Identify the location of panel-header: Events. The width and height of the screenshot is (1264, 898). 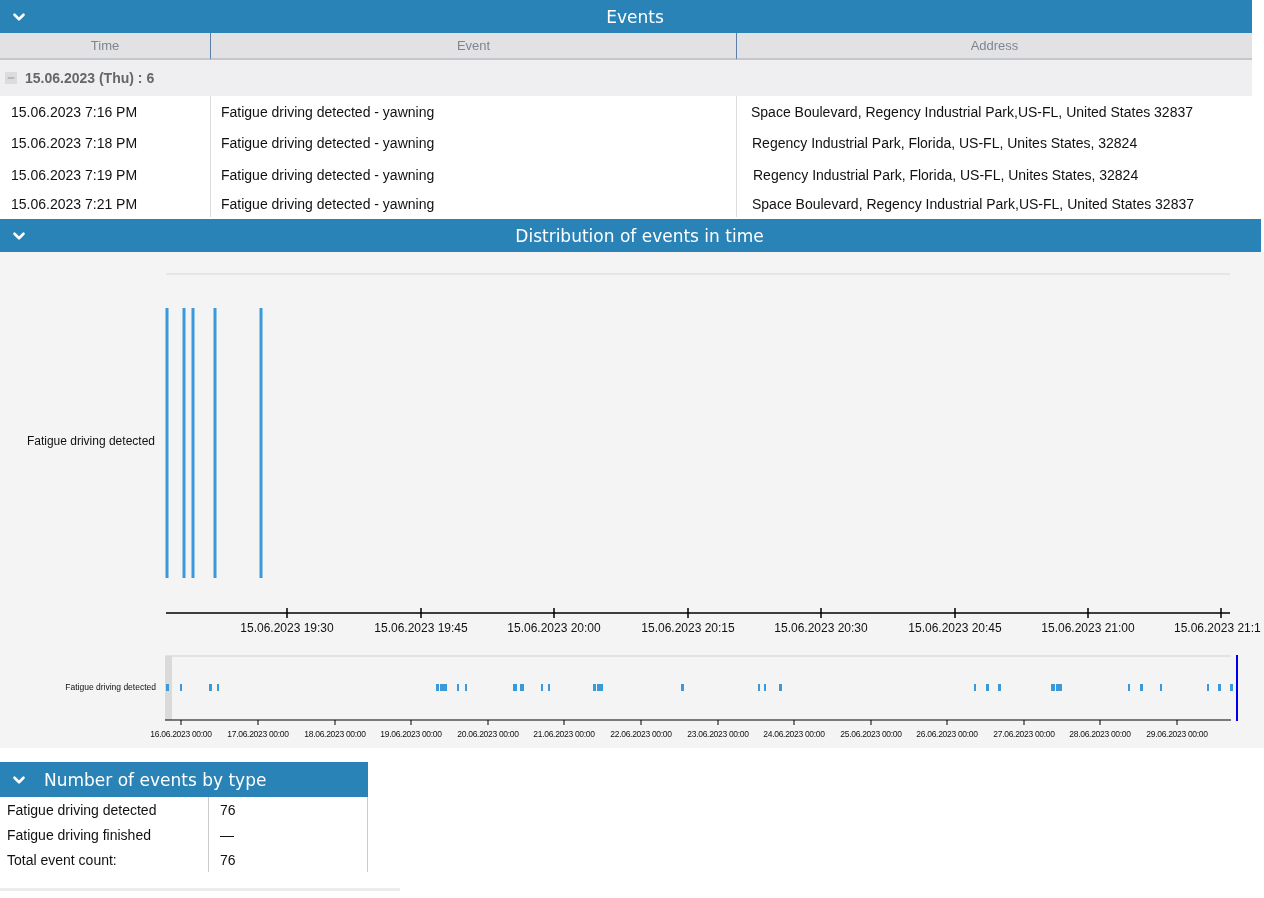
(626, 16).